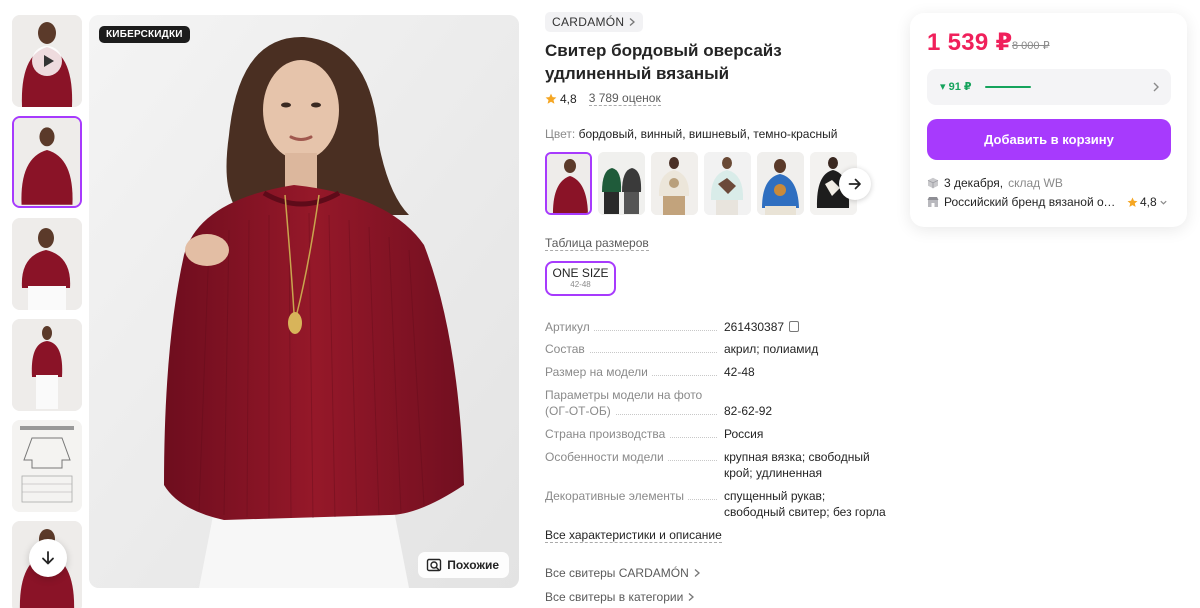 The image size is (1200, 608). I want to click on size-table-link: Таблица размеров, so click(597, 243).